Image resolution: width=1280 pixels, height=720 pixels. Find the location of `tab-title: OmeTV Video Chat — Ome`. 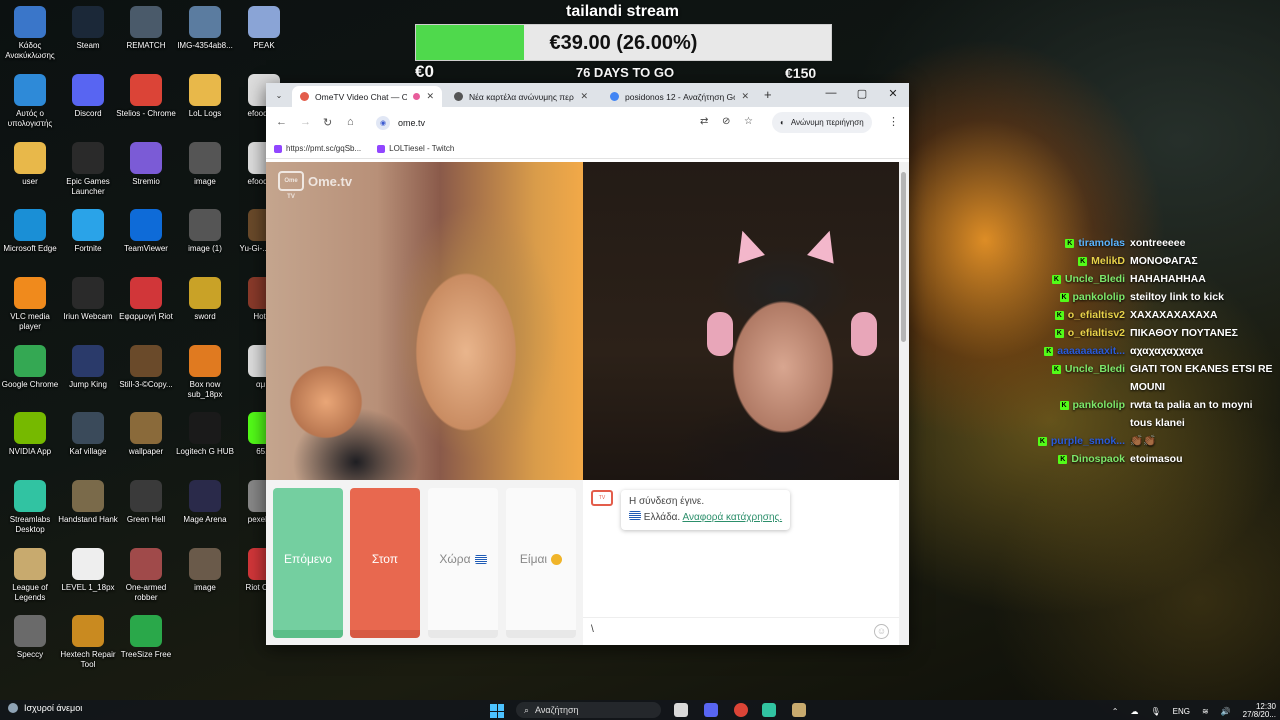

tab-title: OmeTV Video Chat — Ome is located at coordinates (361, 96).